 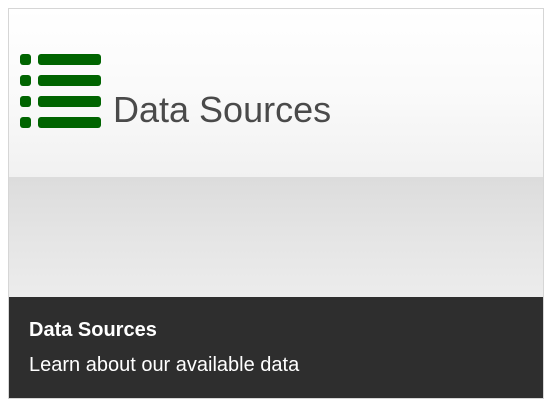 I want to click on caption-description: Learn about our available data, so click(x=164, y=365).